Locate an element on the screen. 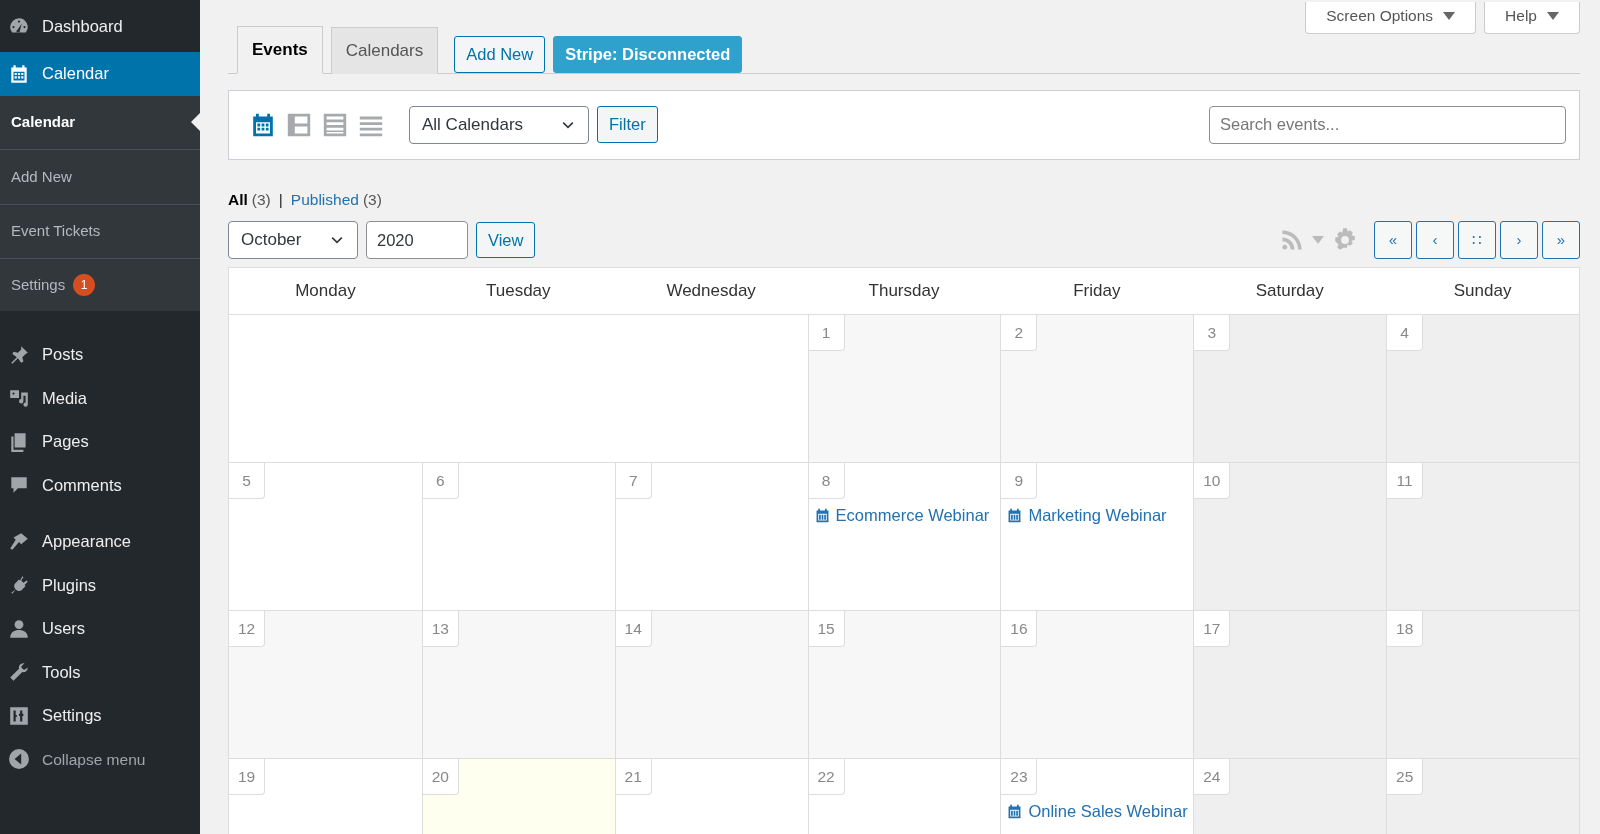  day-number: 1 is located at coordinates (826, 333).